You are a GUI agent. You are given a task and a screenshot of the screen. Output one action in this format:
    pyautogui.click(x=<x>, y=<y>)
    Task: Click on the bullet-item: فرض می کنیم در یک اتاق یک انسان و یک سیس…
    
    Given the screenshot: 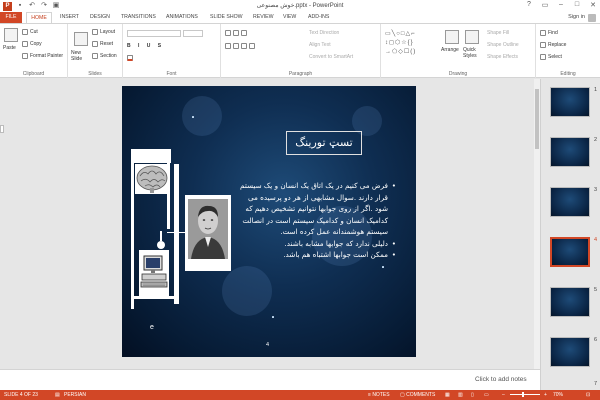 What is the action you would take?
    pyautogui.click(x=318, y=209)
    